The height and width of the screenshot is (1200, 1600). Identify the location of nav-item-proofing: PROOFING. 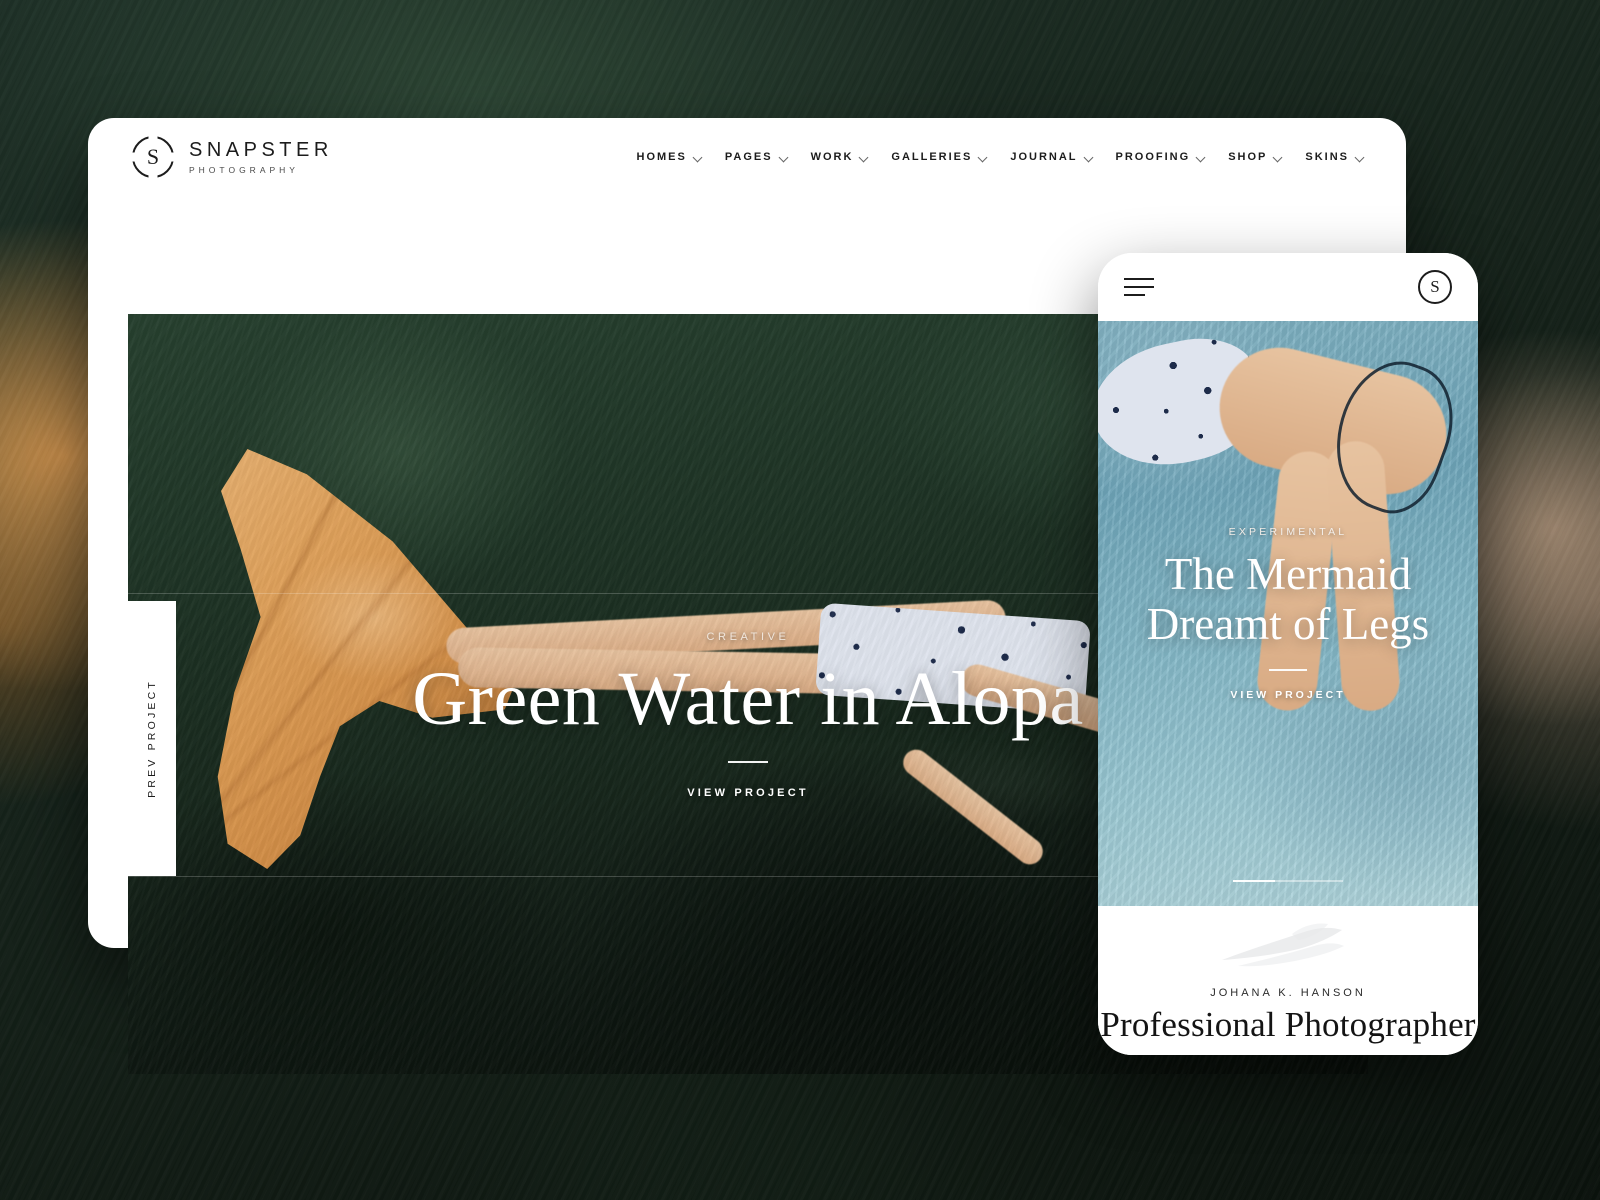
(1161, 157).